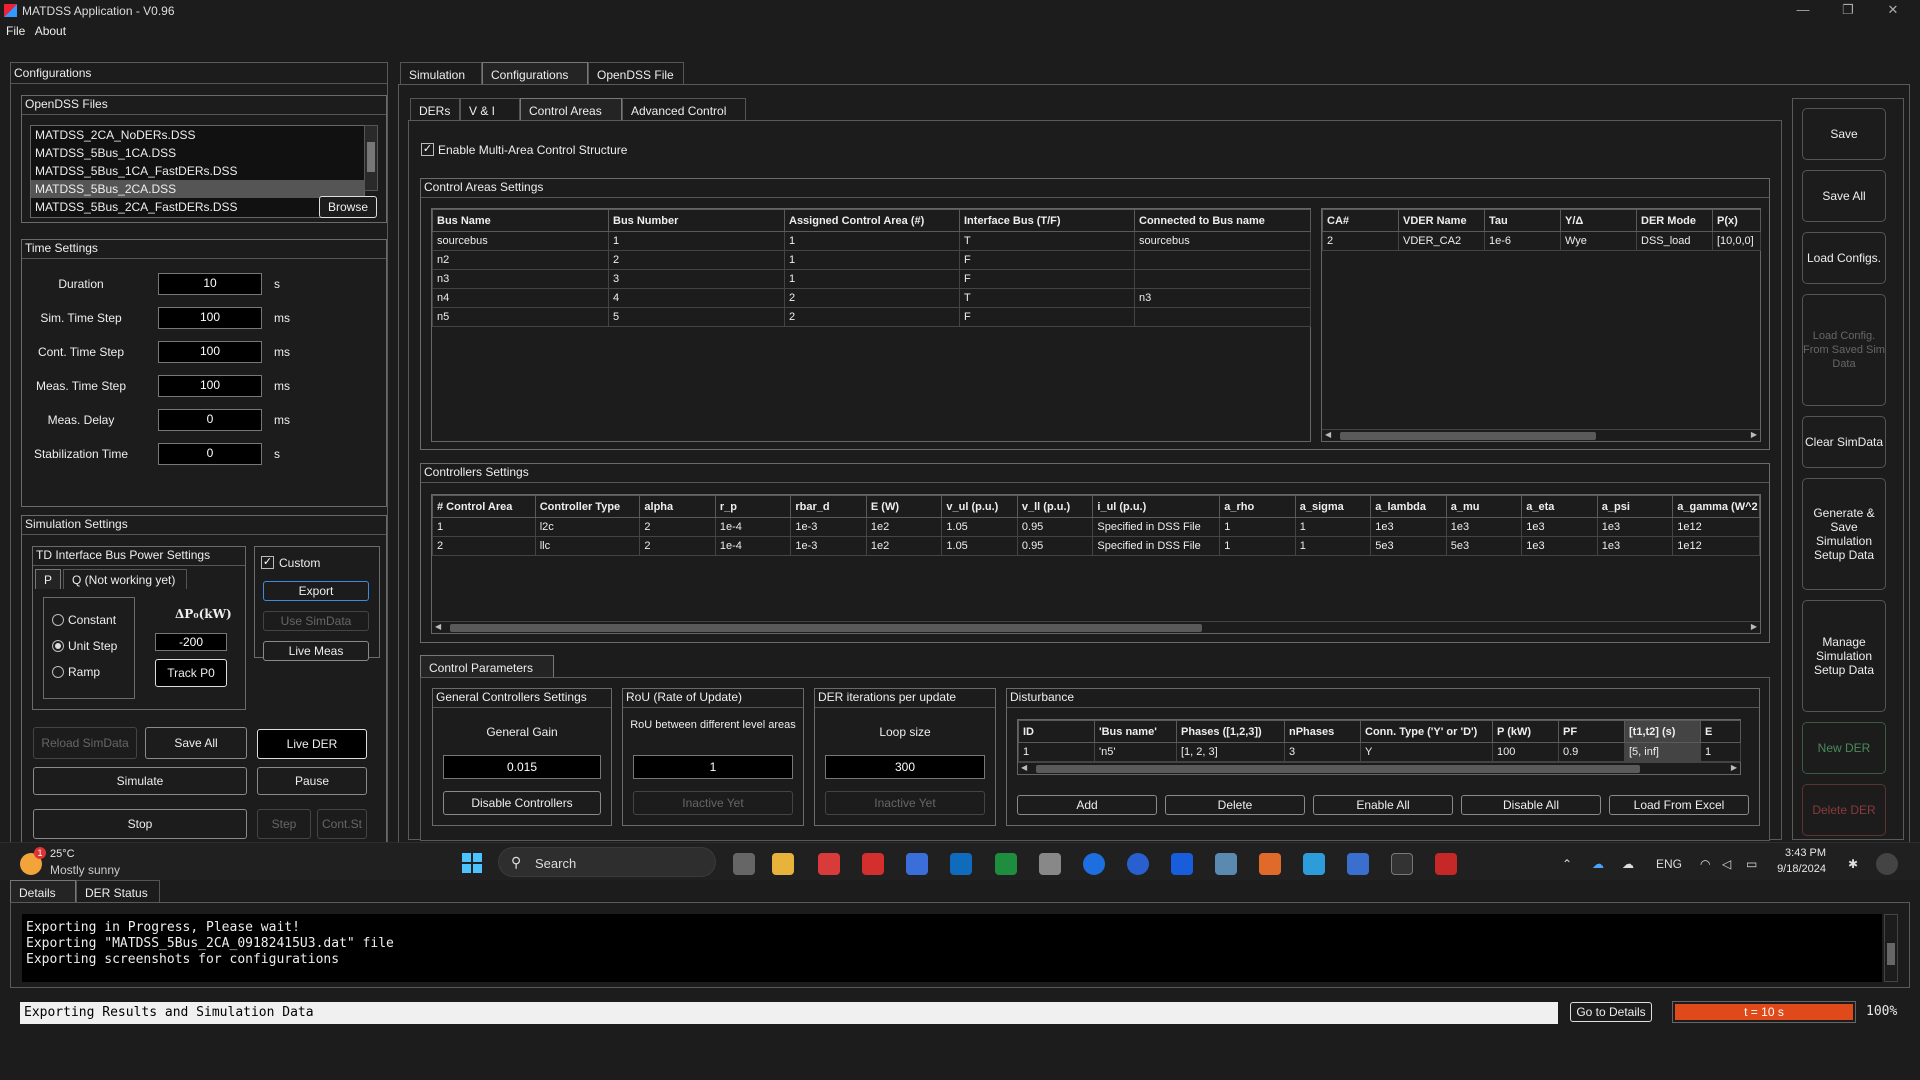 The height and width of the screenshot is (1080, 1920). Describe the element at coordinates (1426, 731) in the screenshot. I see `column-header: Conn. Type ('Y' or 'D')` at that location.